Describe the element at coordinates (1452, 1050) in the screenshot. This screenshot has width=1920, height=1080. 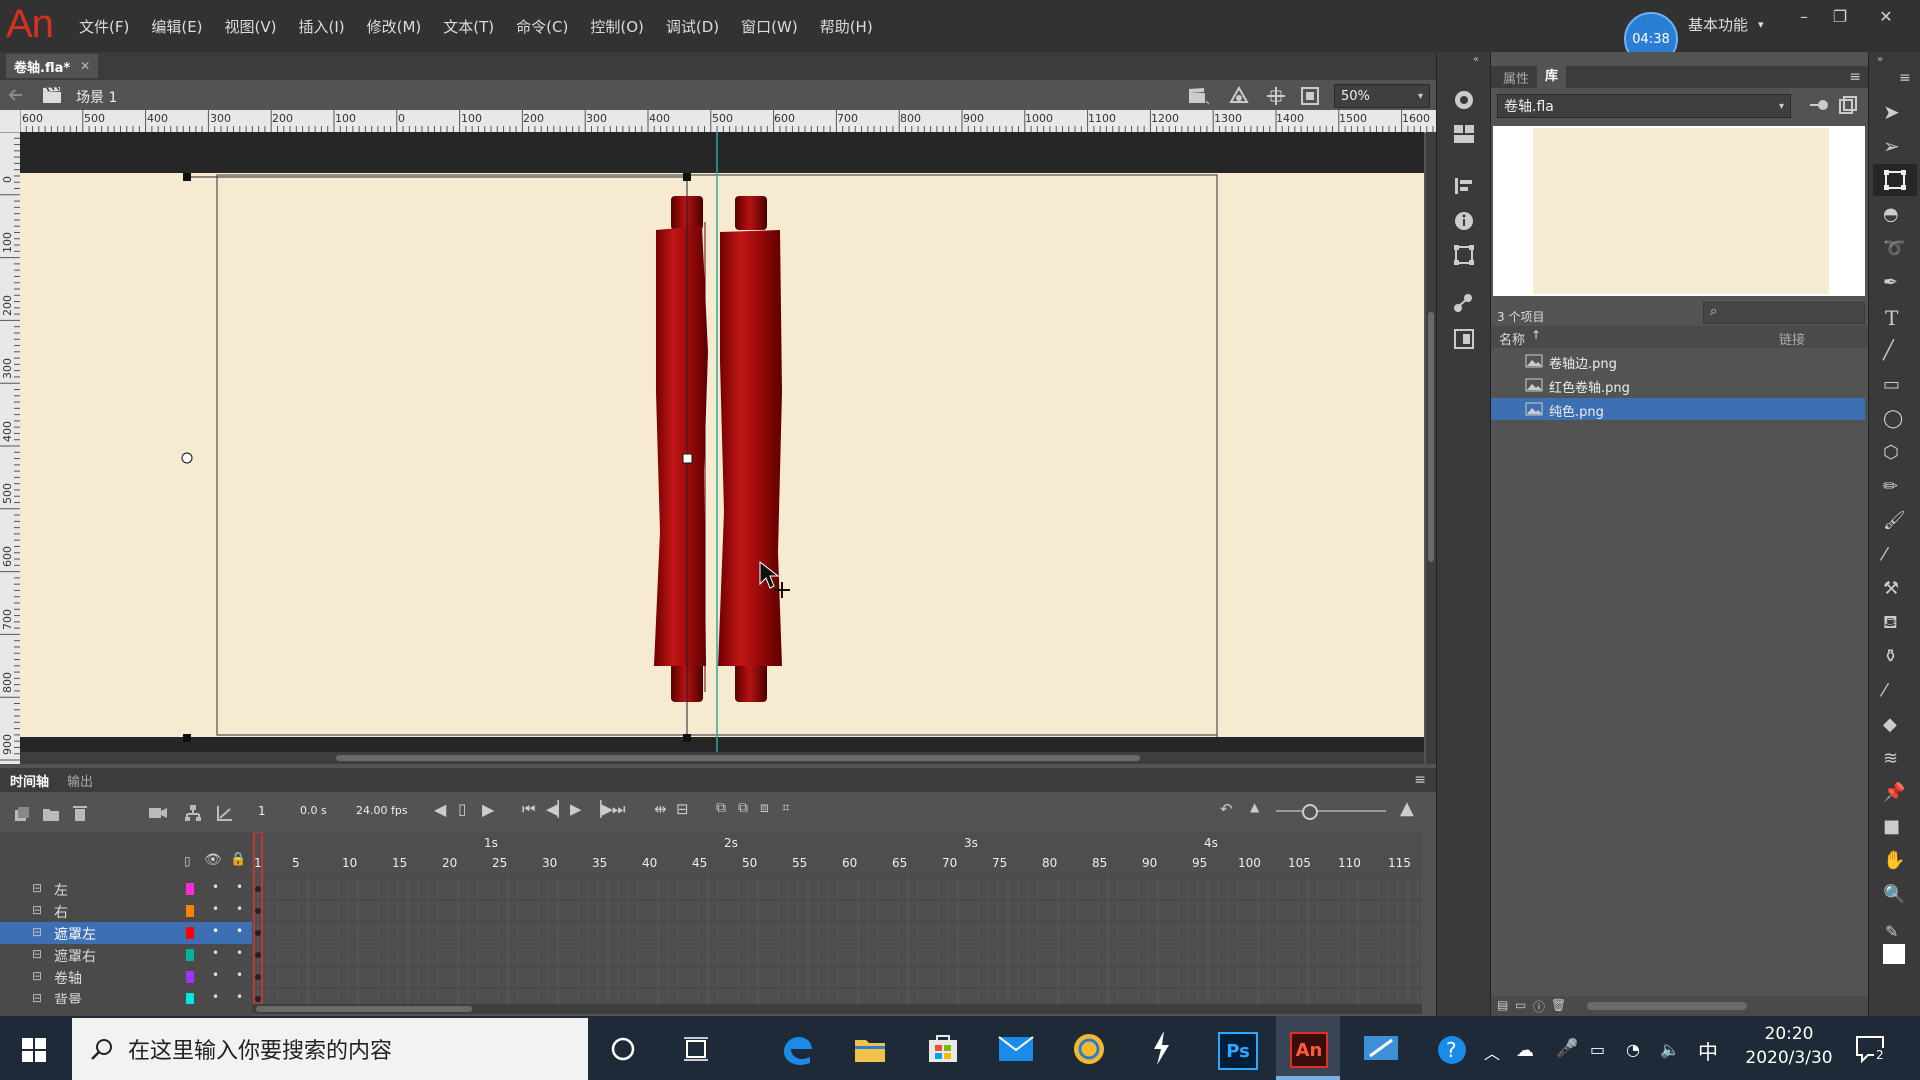
I see `help-icon: ?` at that location.